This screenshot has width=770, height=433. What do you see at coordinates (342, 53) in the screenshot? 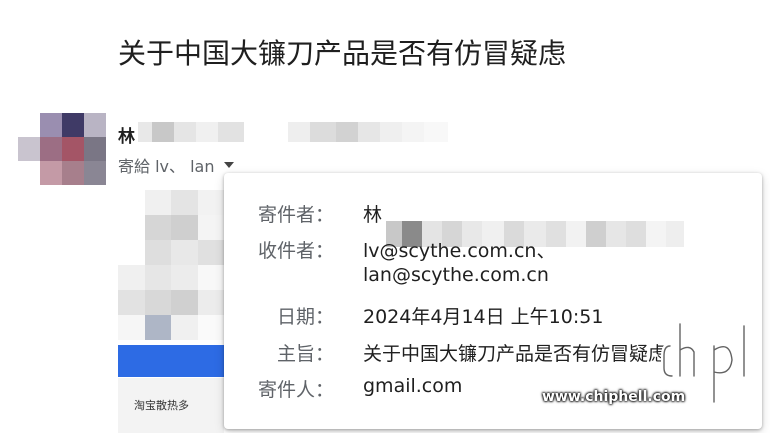
I see `email-subject: 关于中国大镰刀产品是否有仿冒疑虑` at bounding box center [342, 53].